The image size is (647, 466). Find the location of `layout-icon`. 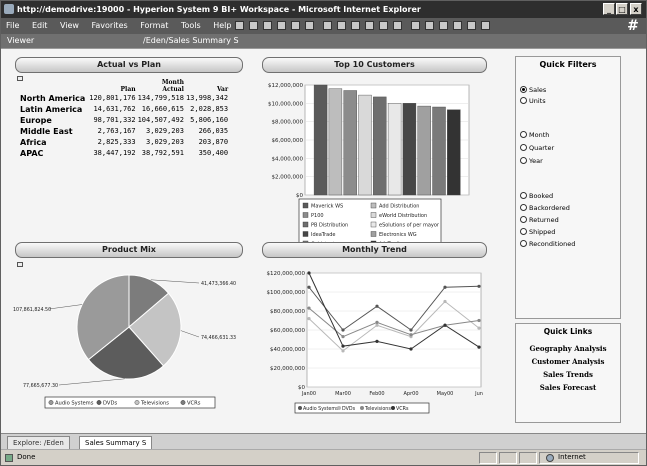

layout-icon is located at coordinates (429, 25).